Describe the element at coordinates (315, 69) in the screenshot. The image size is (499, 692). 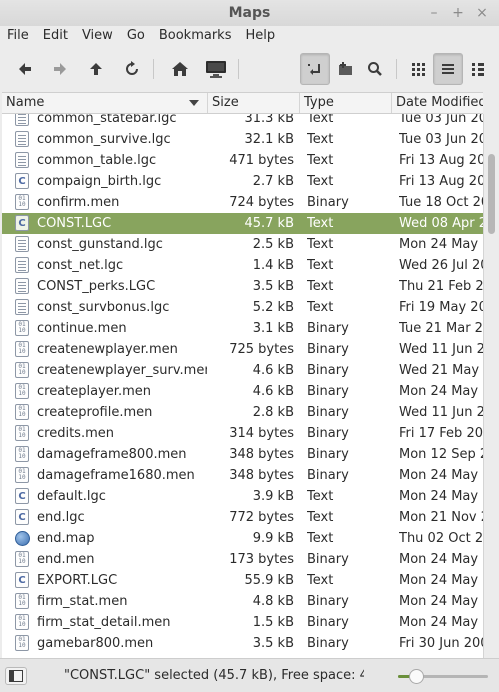
I see `toggle-location-button` at that location.